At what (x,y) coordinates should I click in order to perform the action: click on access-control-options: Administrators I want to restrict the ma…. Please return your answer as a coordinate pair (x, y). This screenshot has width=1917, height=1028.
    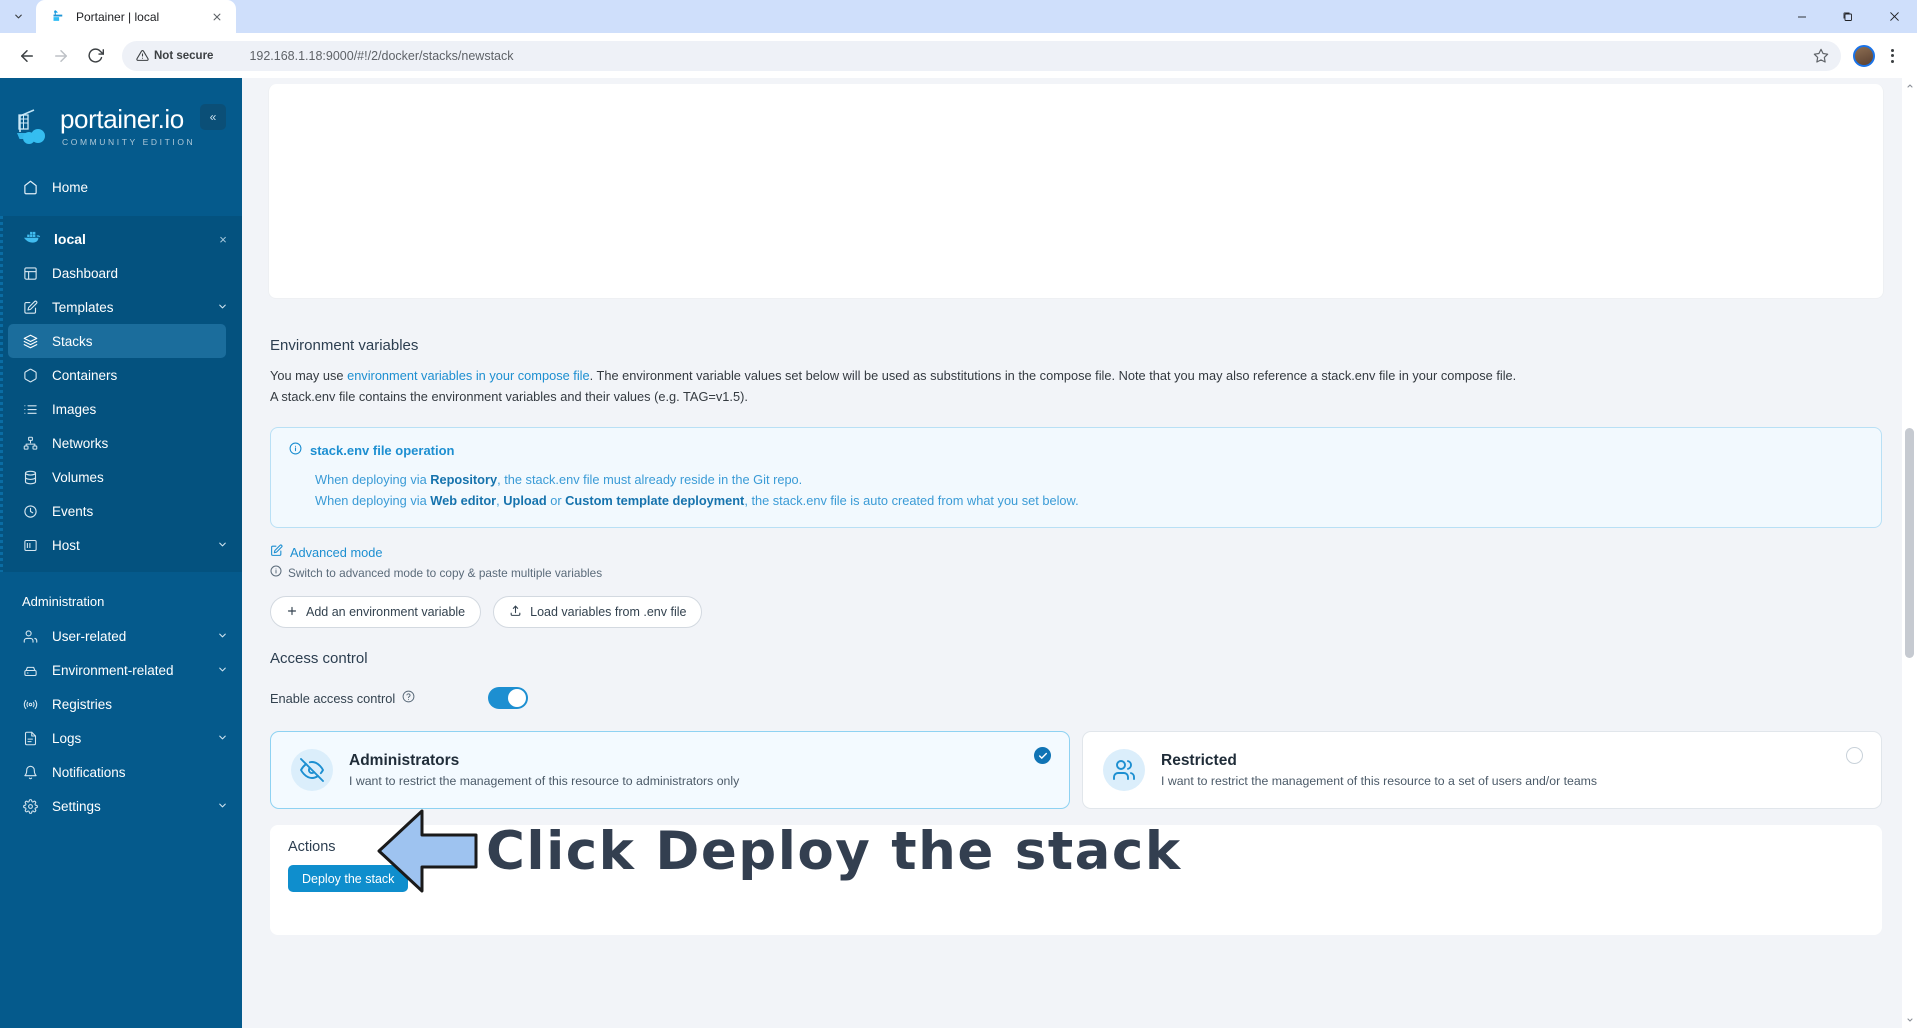
    Looking at the image, I should click on (1076, 770).